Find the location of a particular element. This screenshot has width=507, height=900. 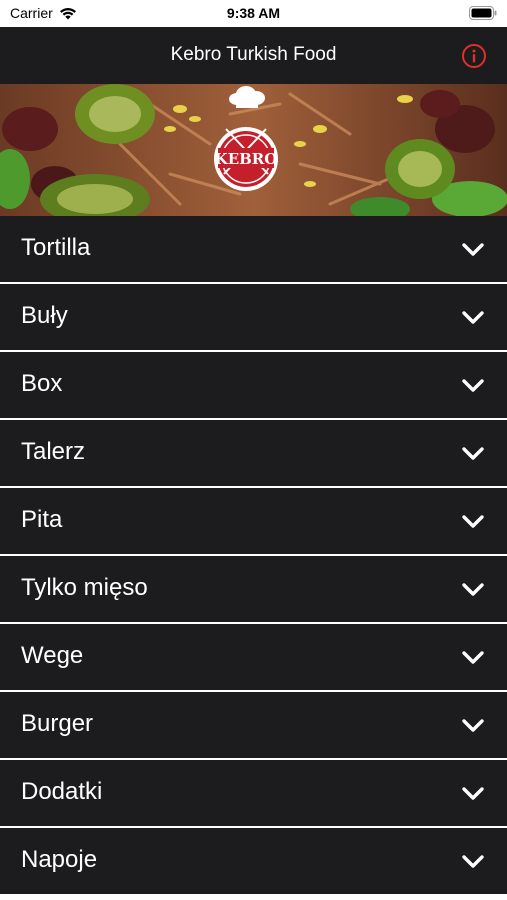

menu-item-label: Dodatki is located at coordinates (62, 791).